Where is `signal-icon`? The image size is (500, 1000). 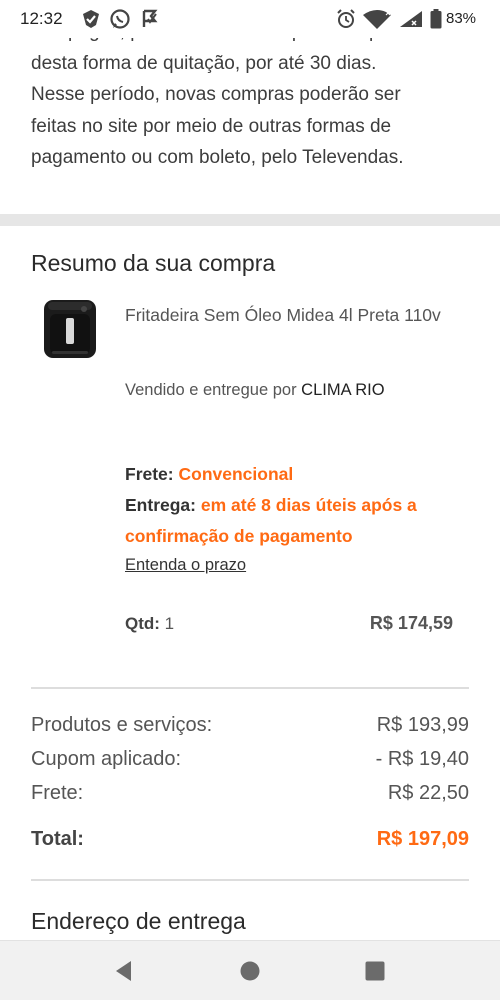 signal-icon is located at coordinates (411, 19).